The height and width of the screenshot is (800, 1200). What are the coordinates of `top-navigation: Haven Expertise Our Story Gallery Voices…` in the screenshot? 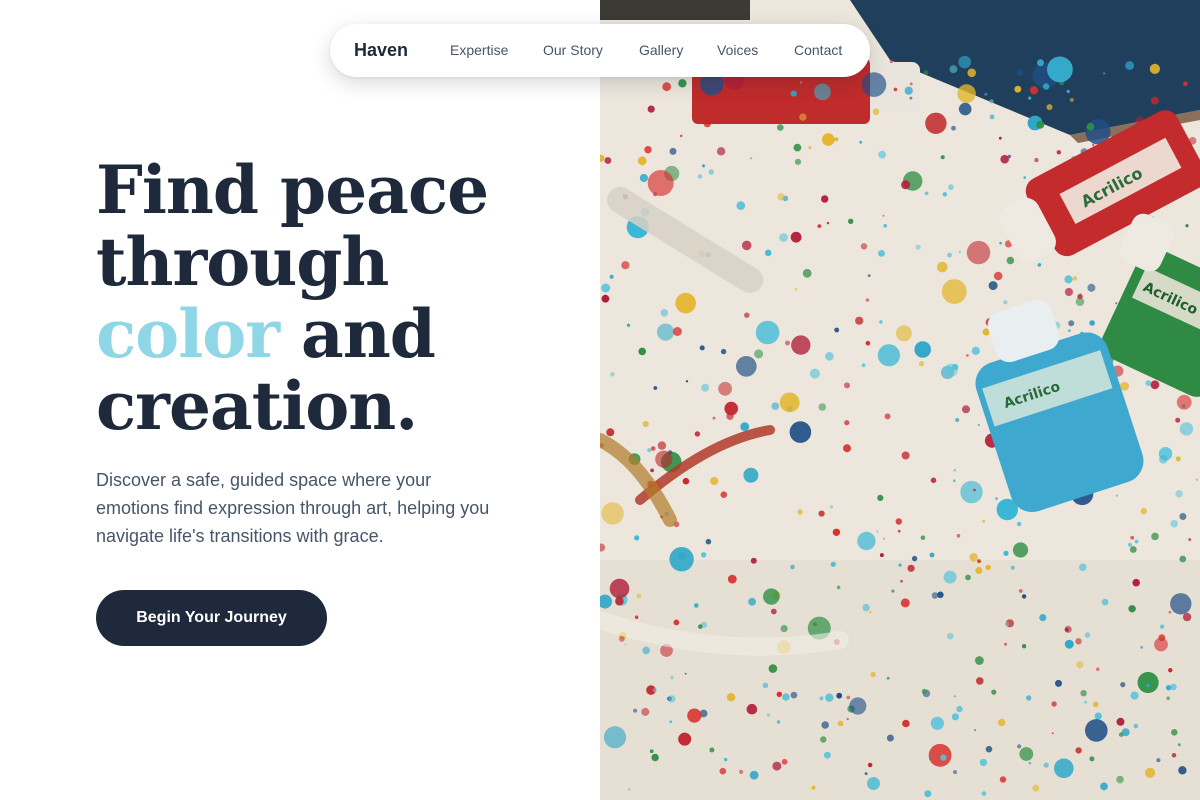 It's located at (600, 50).